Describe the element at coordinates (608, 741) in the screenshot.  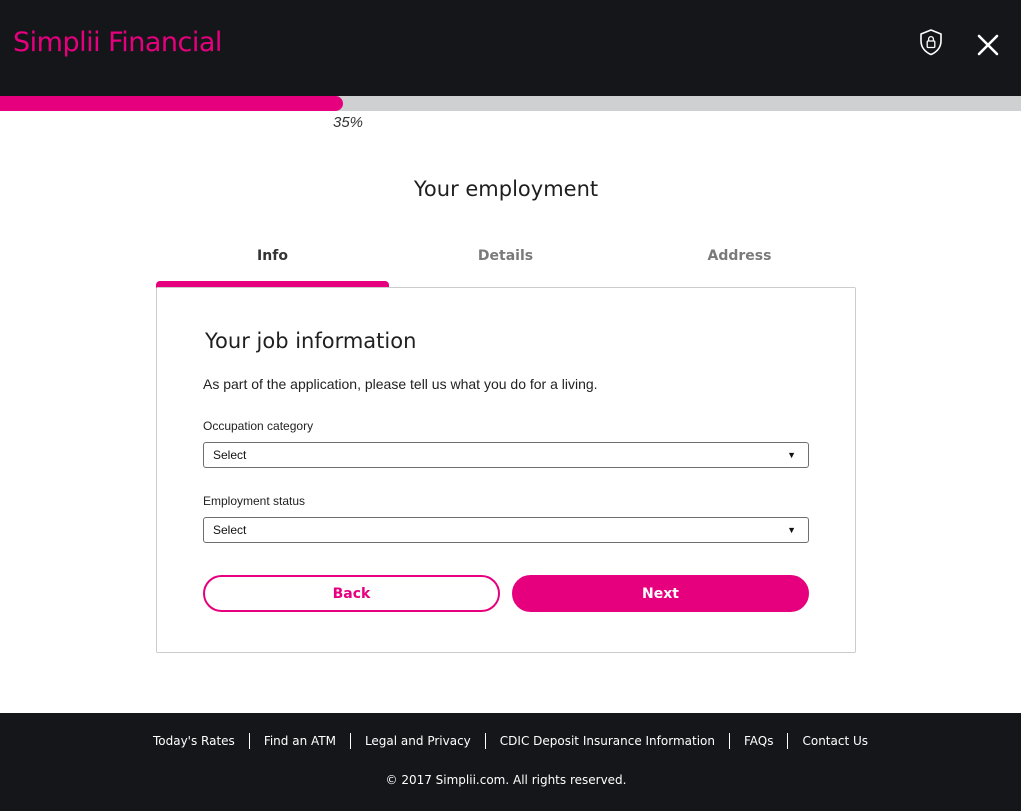
I see `footer-link-cdic: CDIC Deposit Insurance Information` at that location.